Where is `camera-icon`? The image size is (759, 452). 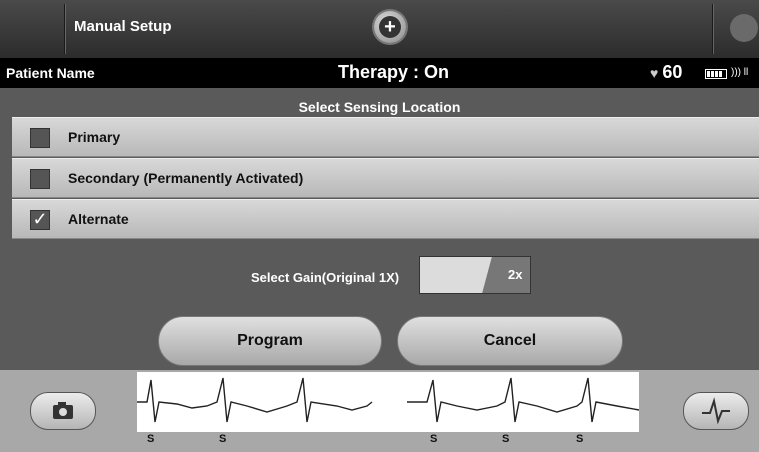
camera-icon is located at coordinates (63, 410).